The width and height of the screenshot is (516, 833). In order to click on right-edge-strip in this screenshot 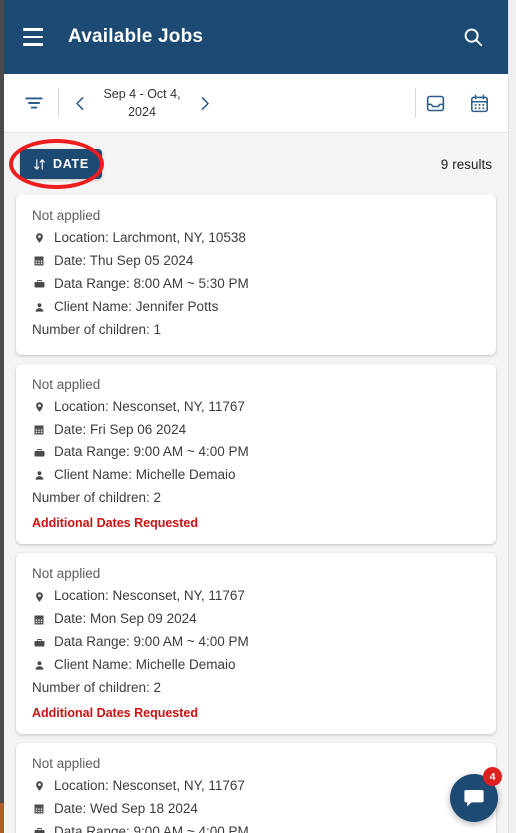, I will do `click(512, 416)`.